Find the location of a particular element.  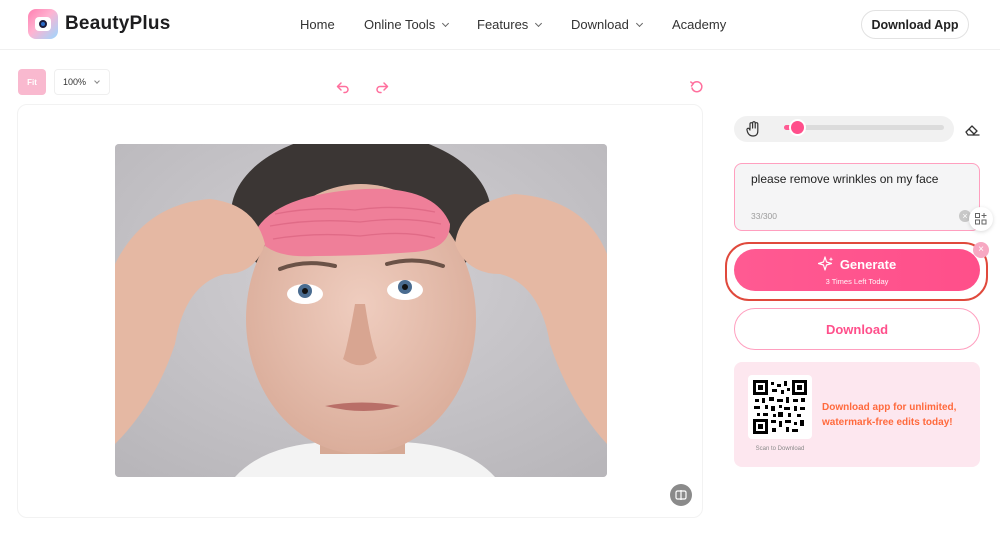

nav-online-tools: Online Tools is located at coordinates (407, 24).